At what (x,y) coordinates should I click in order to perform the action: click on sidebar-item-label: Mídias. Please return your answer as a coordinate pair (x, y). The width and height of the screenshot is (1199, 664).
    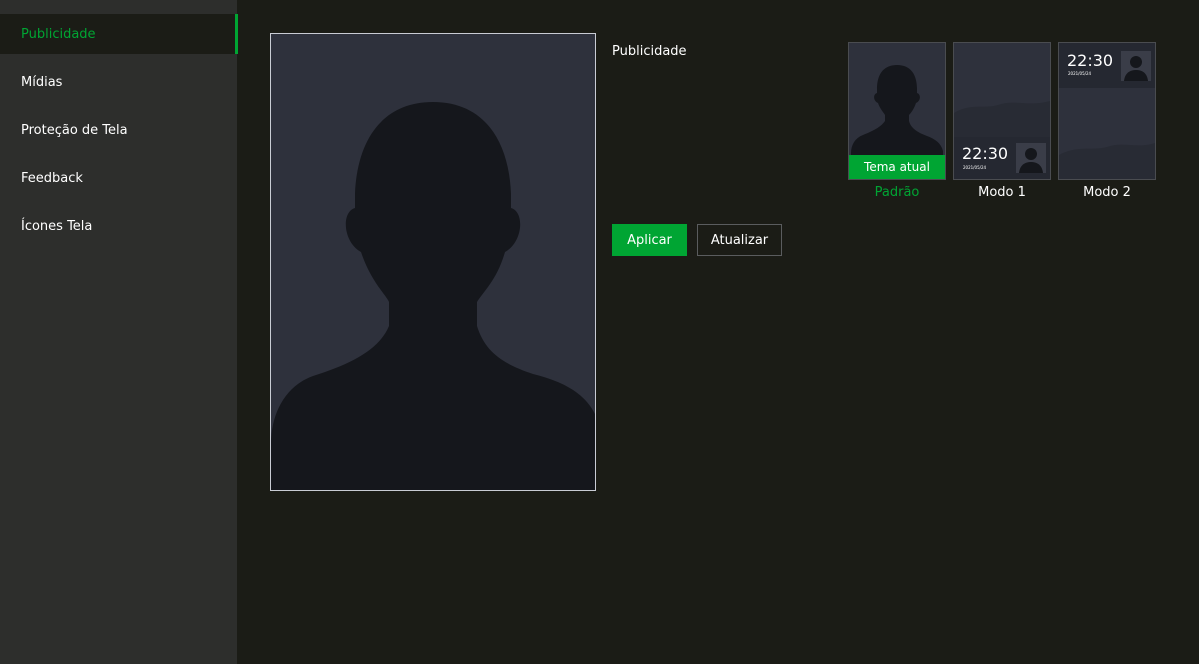
    Looking at the image, I should click on (42, 82).